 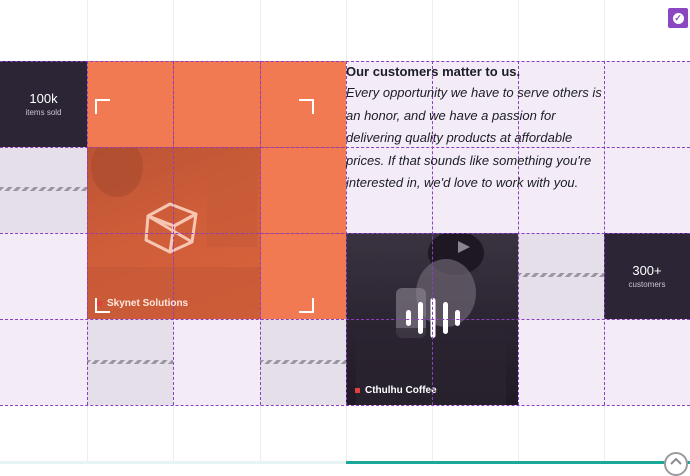 I want to click on quote-heading: Our customers matter to us., so click(x=433, y=71).